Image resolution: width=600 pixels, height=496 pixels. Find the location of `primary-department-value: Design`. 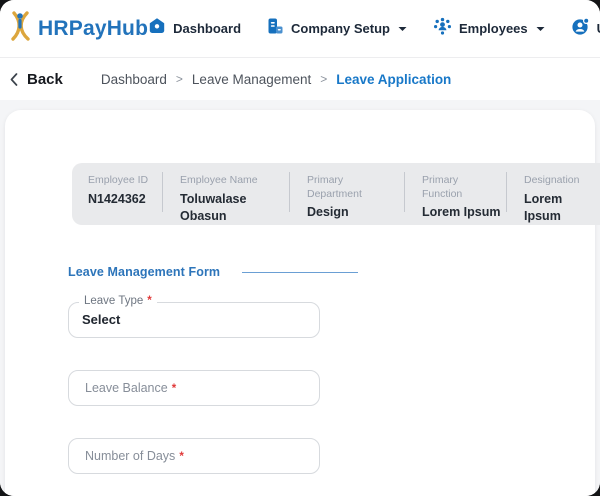

primary-department-value: Design is located at coordinates (328, 212).